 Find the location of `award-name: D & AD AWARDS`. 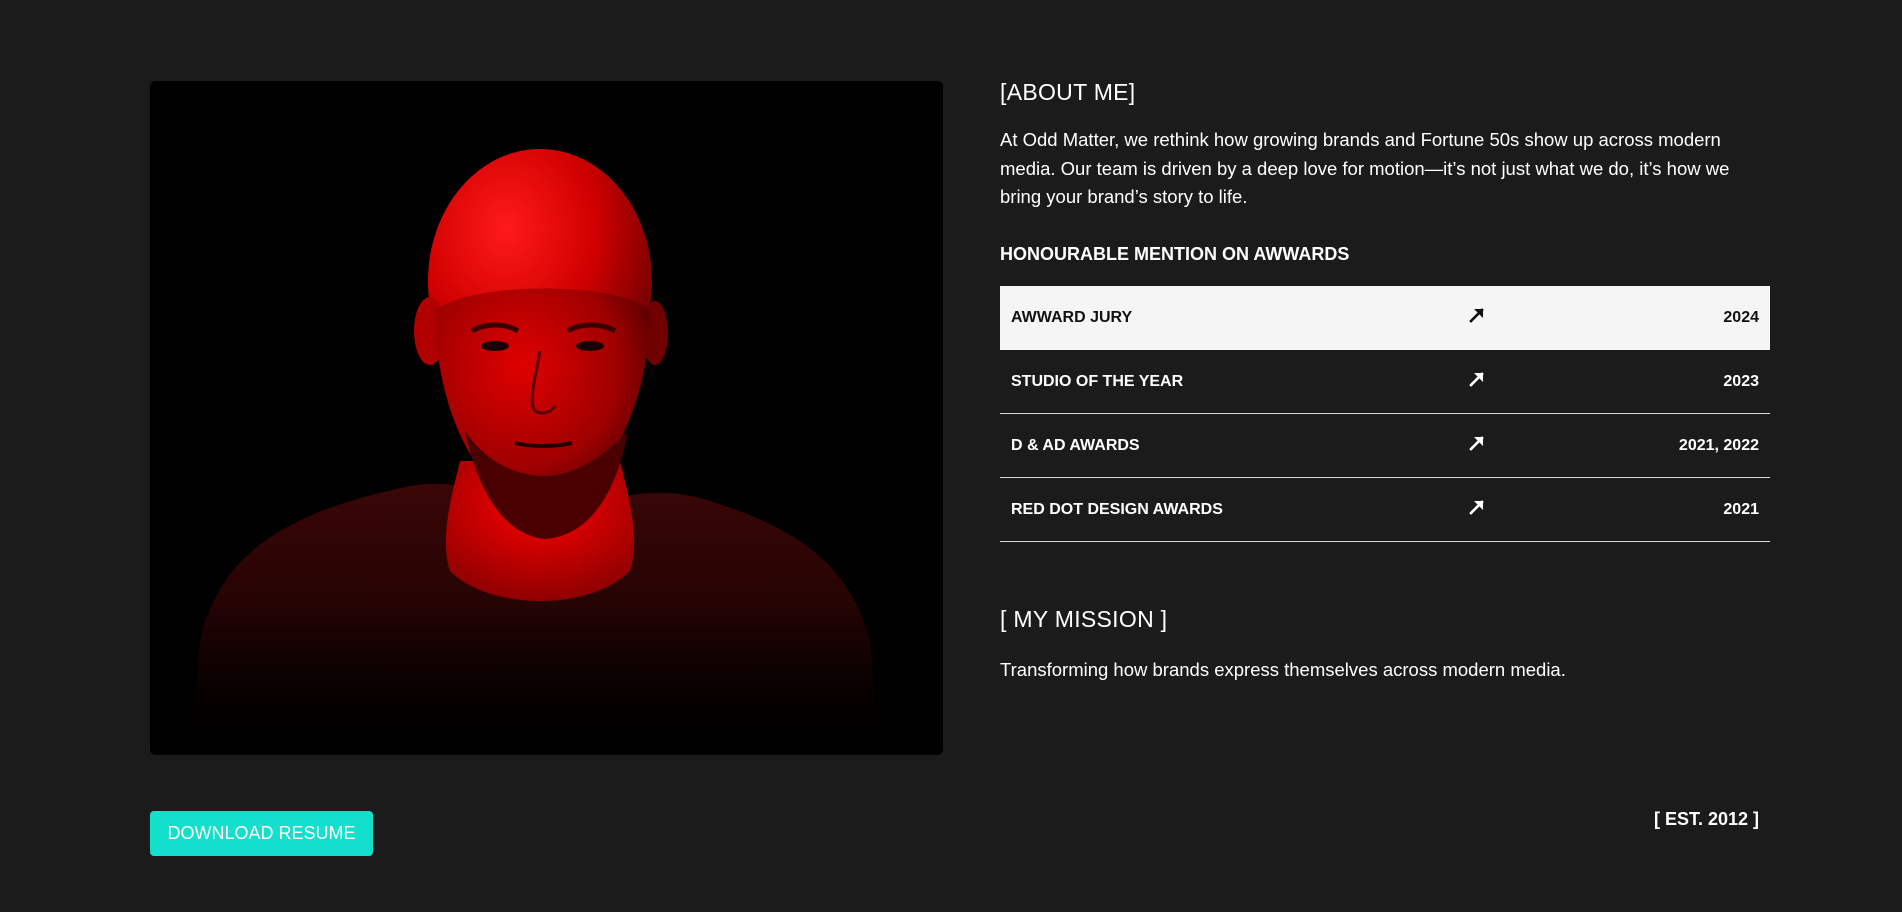

award-name: D & AD AWARDS is located at coordinates (1075, 445).